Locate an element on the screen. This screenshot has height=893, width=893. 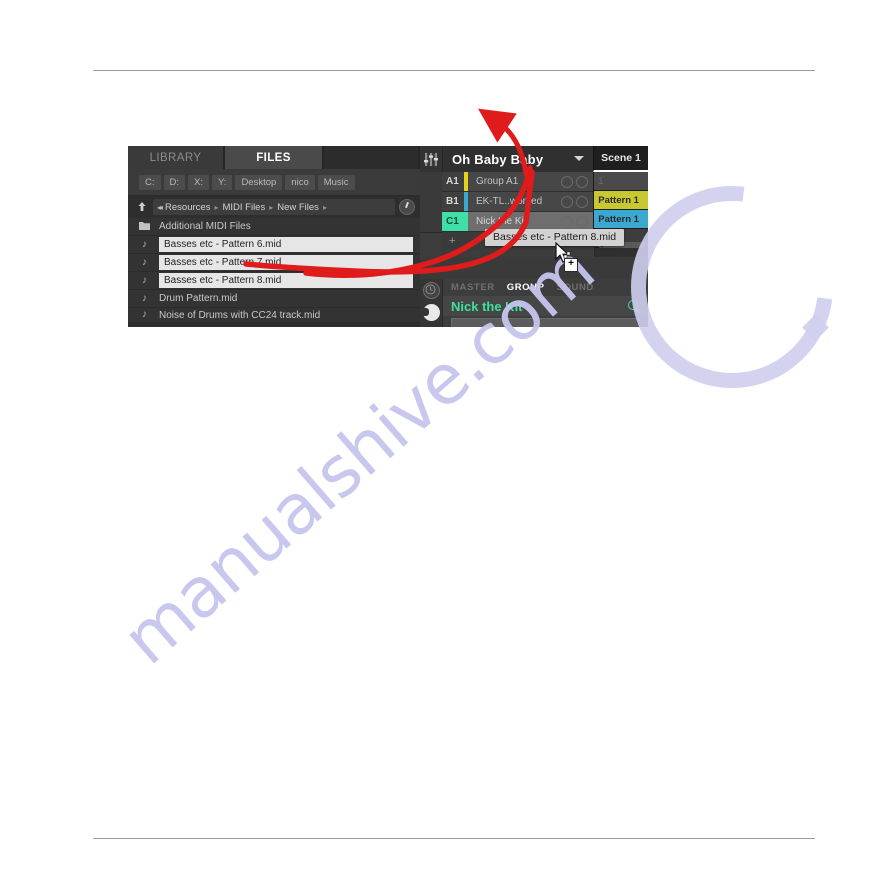
group-row-a1: A1 Group A1 is located at coordinates (518, 182).